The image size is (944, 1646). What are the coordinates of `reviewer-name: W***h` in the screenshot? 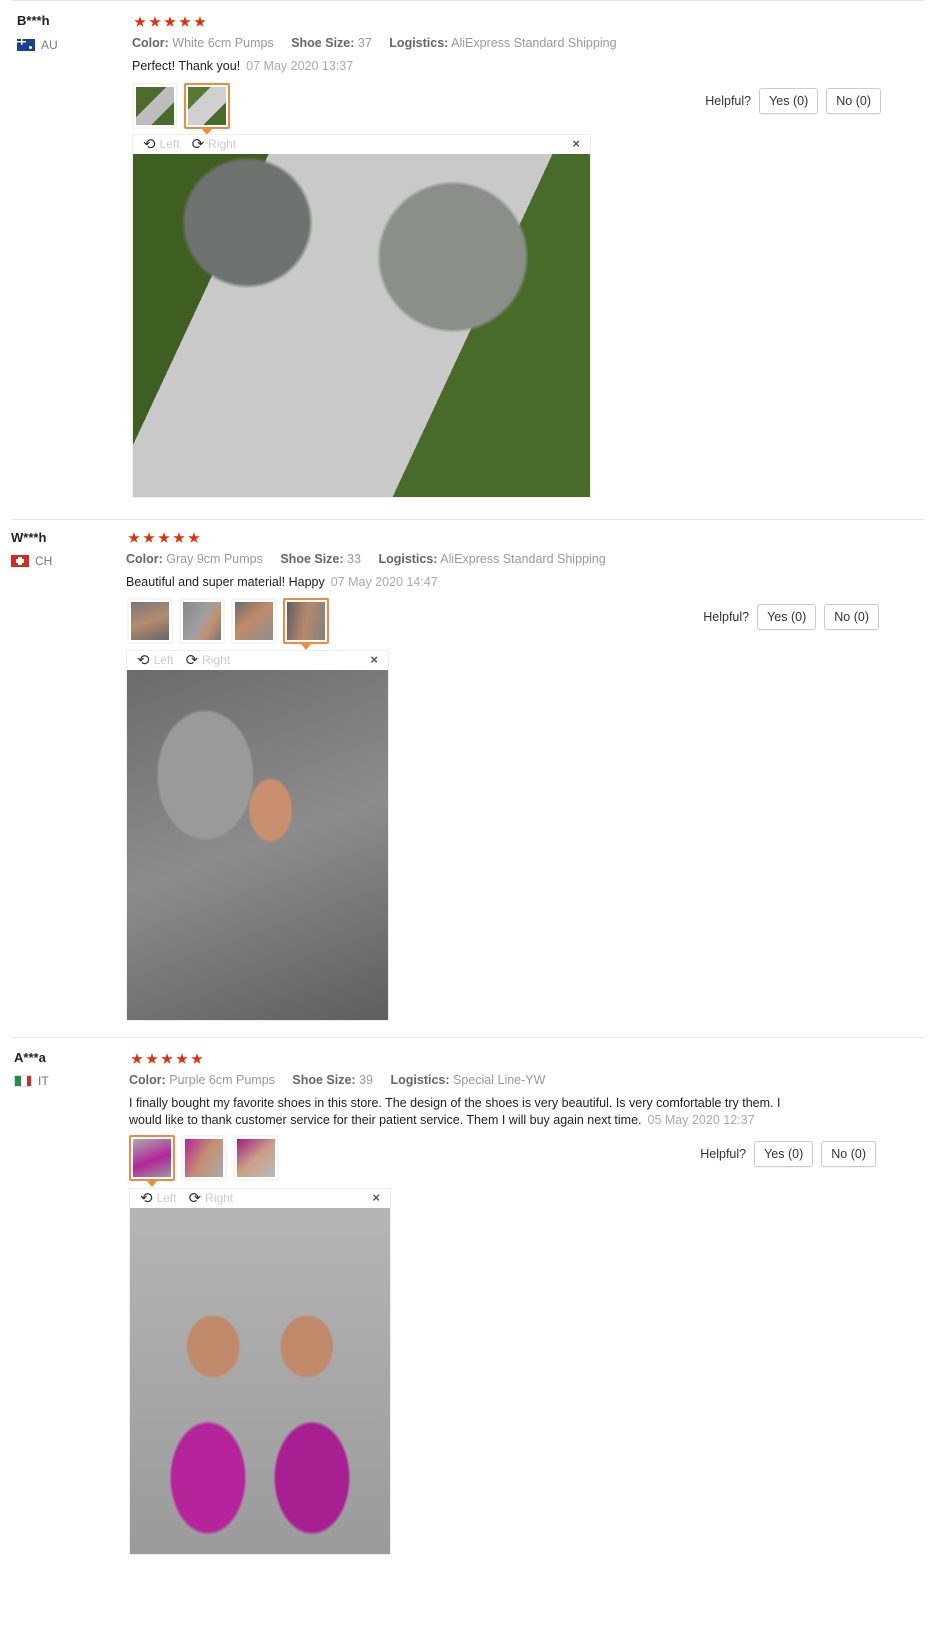 It's located at (29, 537).